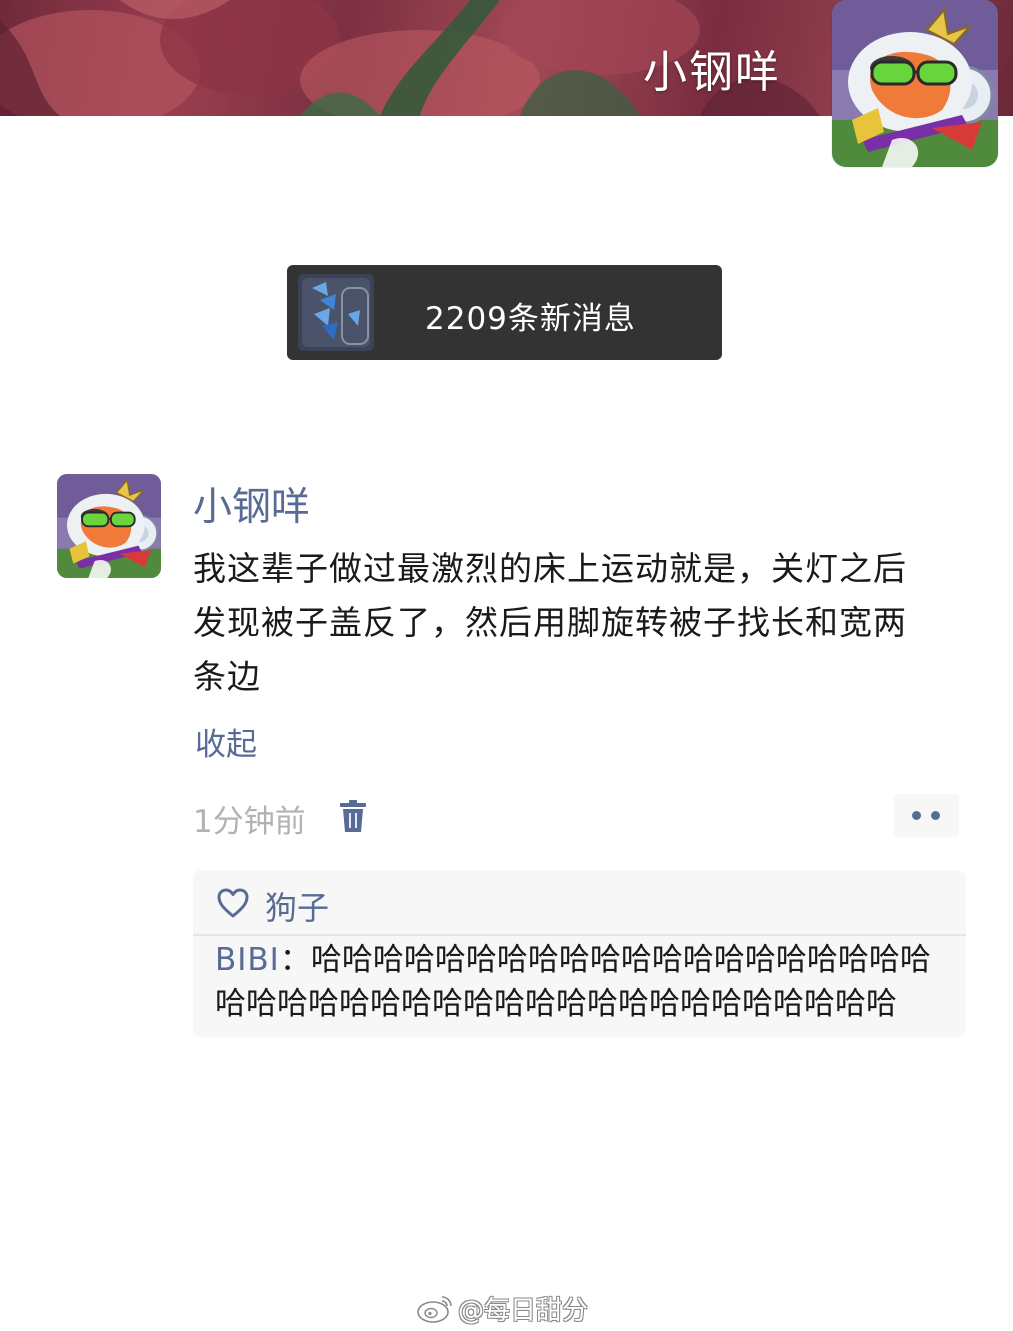 This screenshot has width=1013, height=1331. I want to click on weibo-logo-icon, so click(434, 1309).